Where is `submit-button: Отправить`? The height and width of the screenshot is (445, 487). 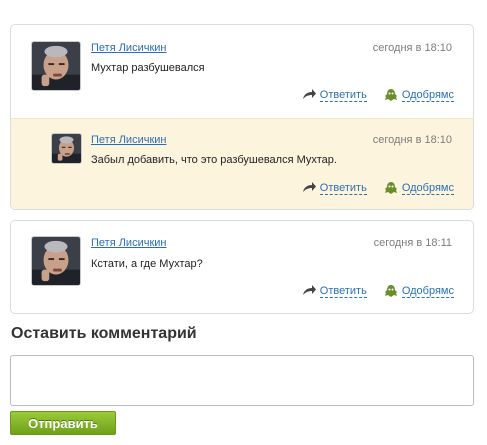 submit-button: Отправить is located at coordinates (63, 423).